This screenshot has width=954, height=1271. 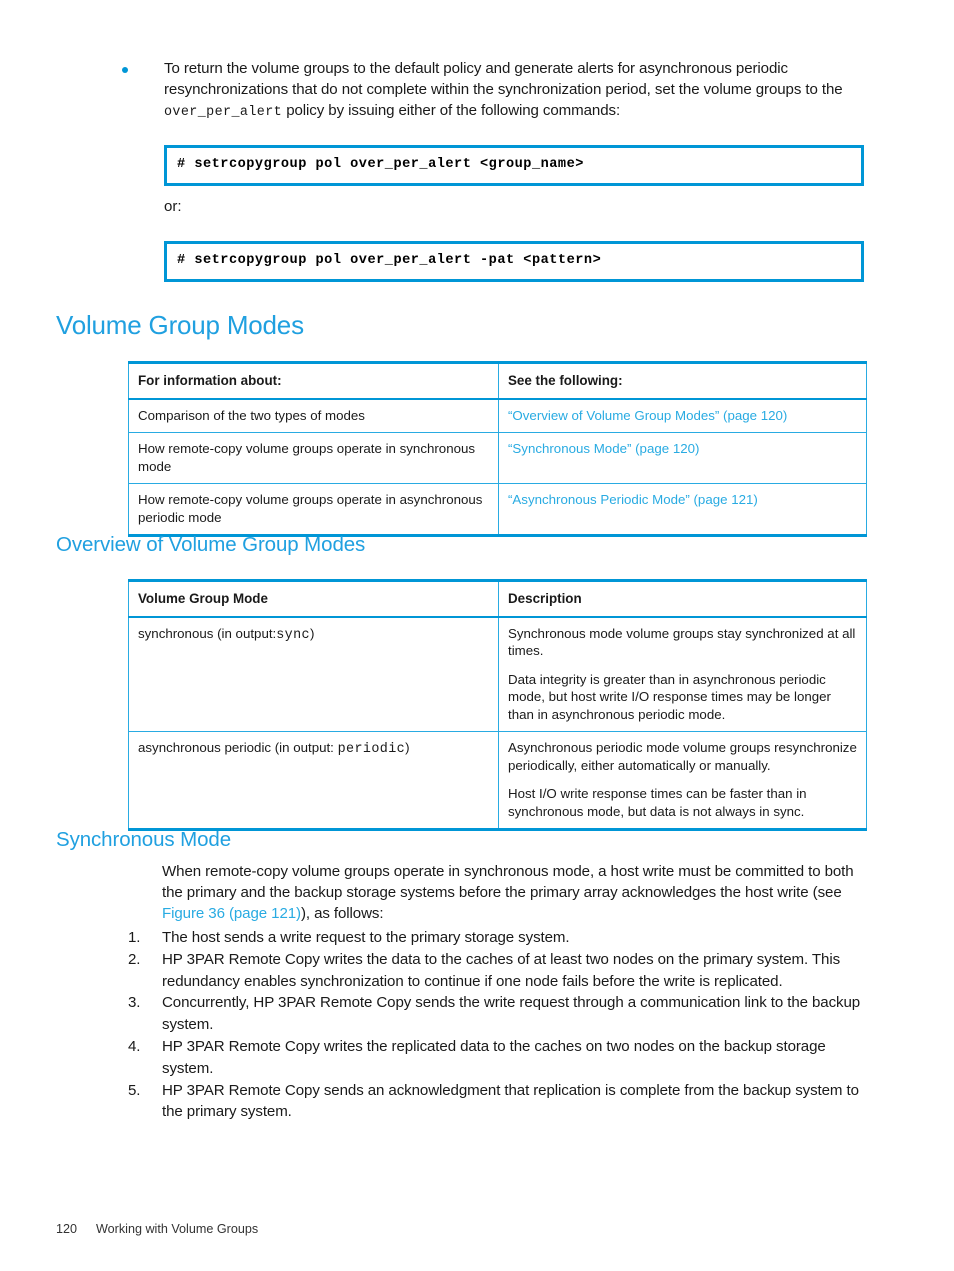 What do you see at coordinates (682, 381) in the screenshot?
I see `column-header-see-the-following: See the following:` at bounding box center [682, 381].